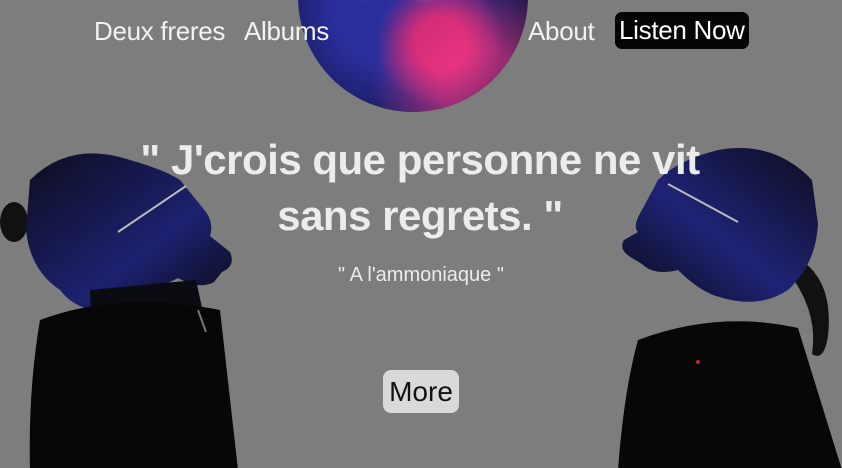 This screenshot has height=468, width=842. What do you see at coordinates (421, 275) in the screenshot?
I see `quote-source: " A l'ammoniaque "` at bounding box center [421, 275].